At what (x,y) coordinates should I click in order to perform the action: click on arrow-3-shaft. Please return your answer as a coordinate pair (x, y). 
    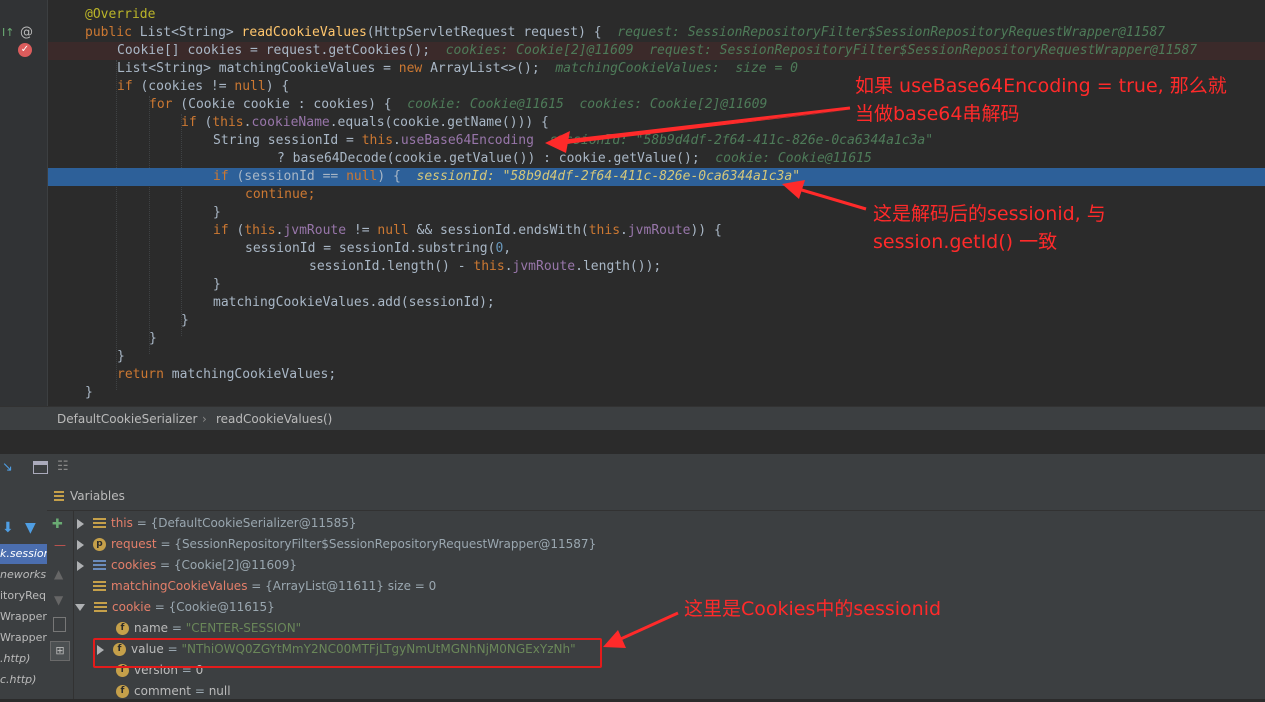
    Looking at the image, I should click on (646, 627).